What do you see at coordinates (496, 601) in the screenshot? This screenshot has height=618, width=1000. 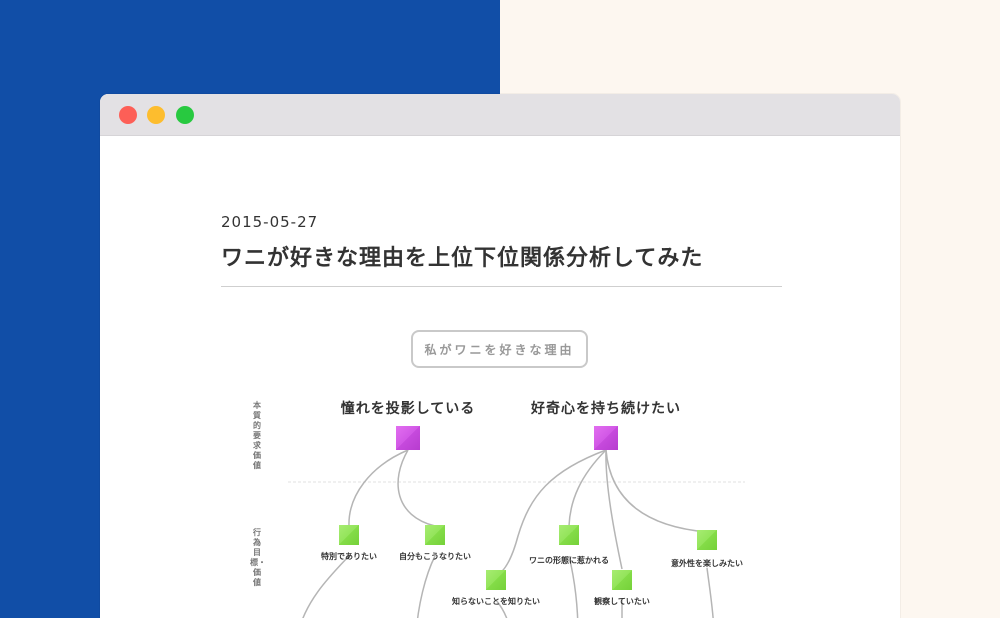 I see `sub-node-label: 知らないことを知りたい` at bounding box center [496, 601].